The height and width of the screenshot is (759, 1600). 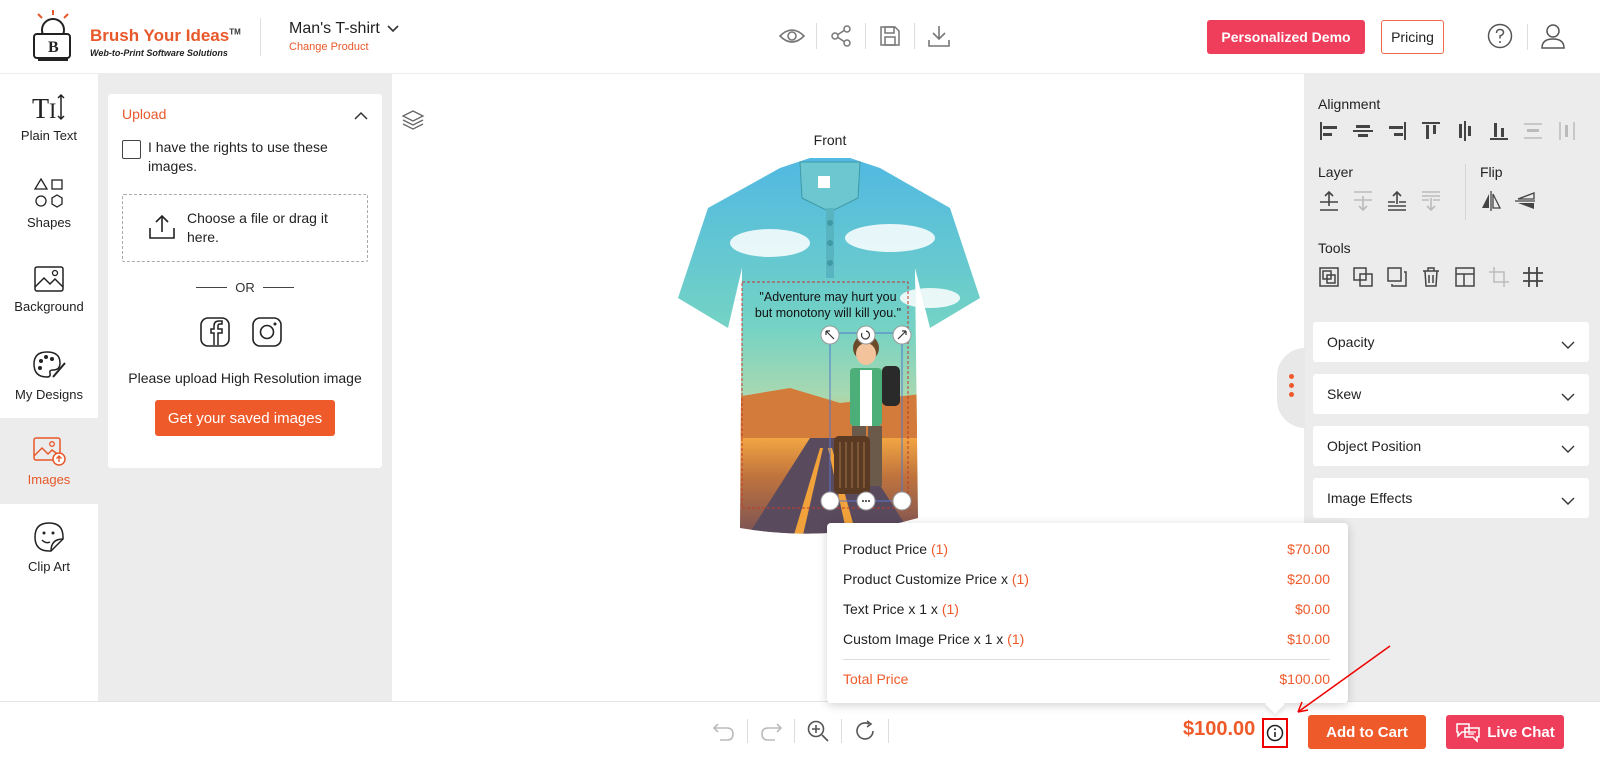 What do you see at coordinates (818, 731) in the screenshot?
I see `zoom-in-icon` at bounding box center [818, 731].